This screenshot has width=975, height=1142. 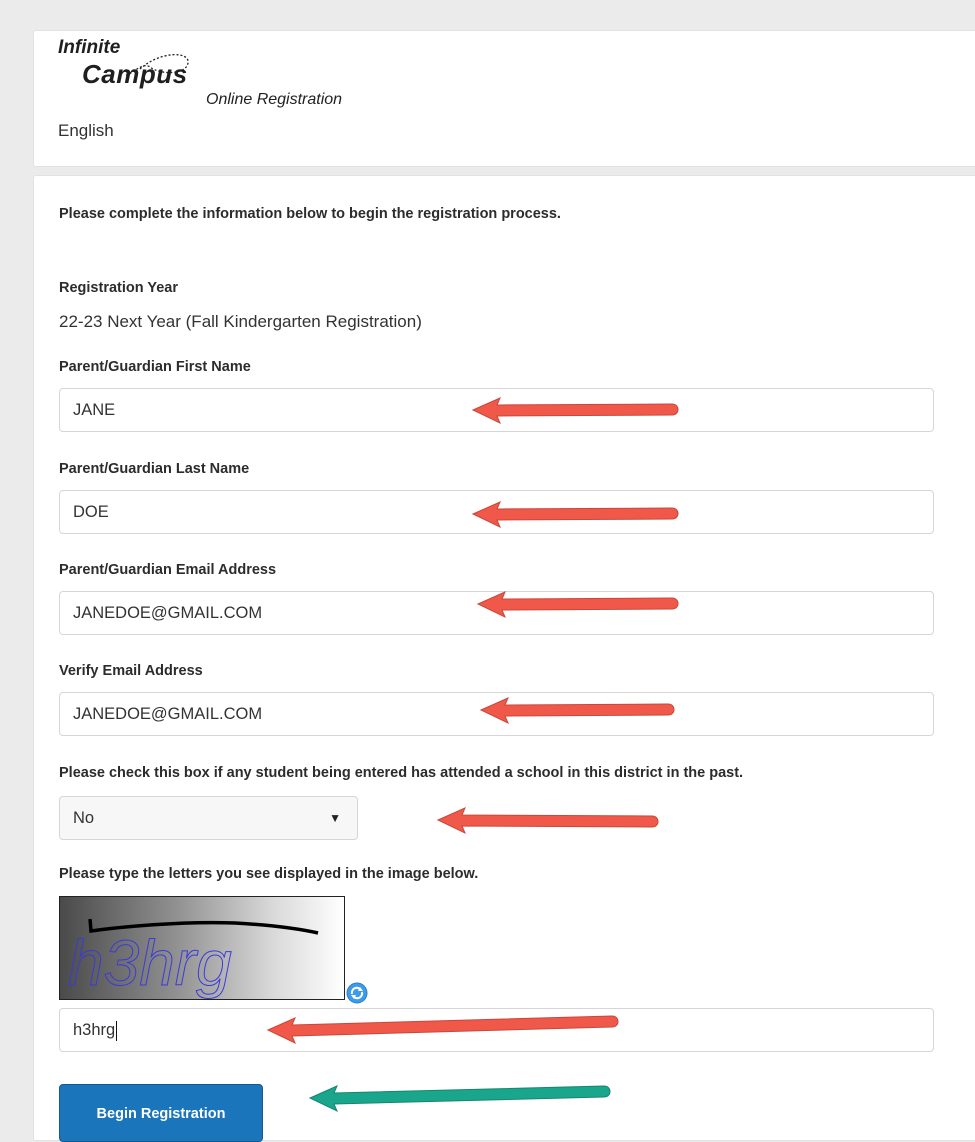 What do you see at coordinates (154, 469) in the screenshot?
I see `last-name-label: Parent/Guardian Last Name` at bounding box center [154, 469].